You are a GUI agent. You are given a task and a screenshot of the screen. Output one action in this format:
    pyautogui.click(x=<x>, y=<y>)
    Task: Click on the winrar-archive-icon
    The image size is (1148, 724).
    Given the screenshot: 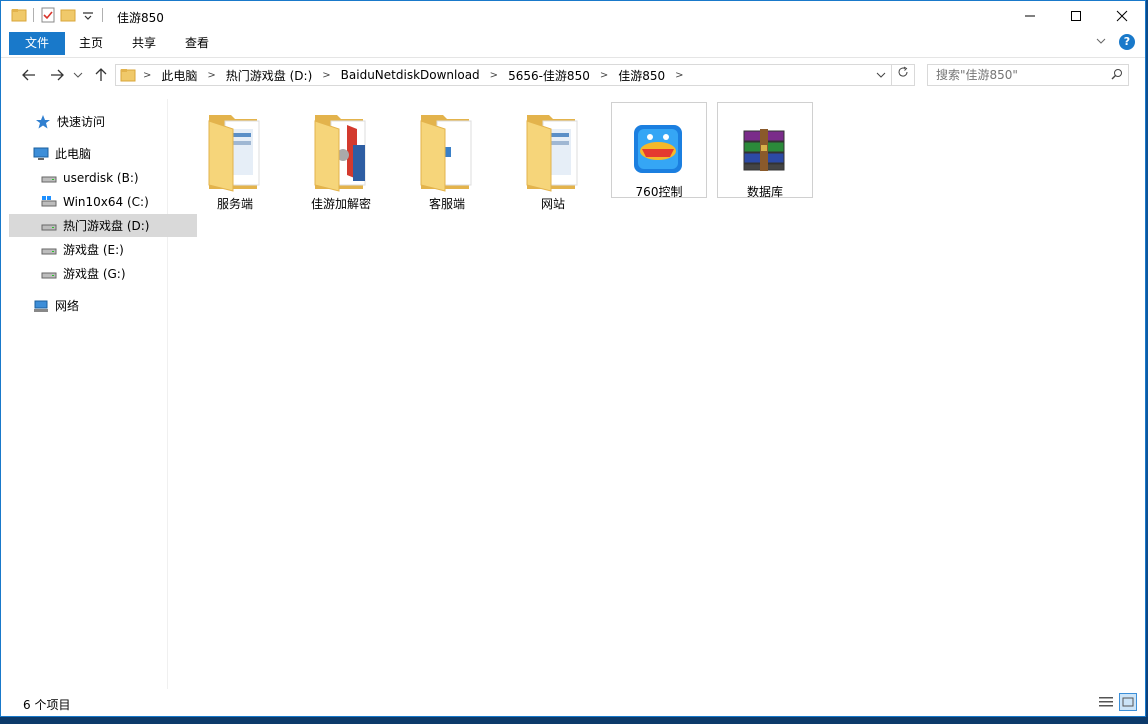 What is the action you would take?
    pyautogui.click(x=765, y=146)
    